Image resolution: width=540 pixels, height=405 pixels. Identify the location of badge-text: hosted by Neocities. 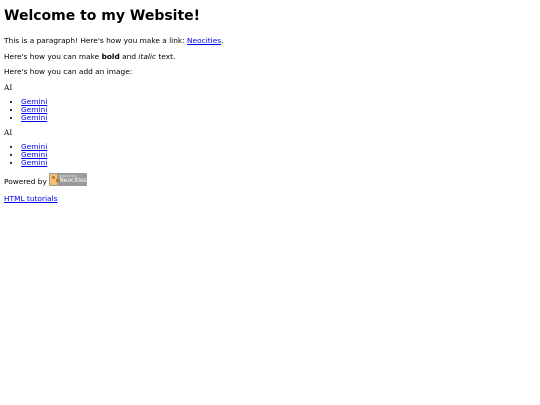
(73, 179).